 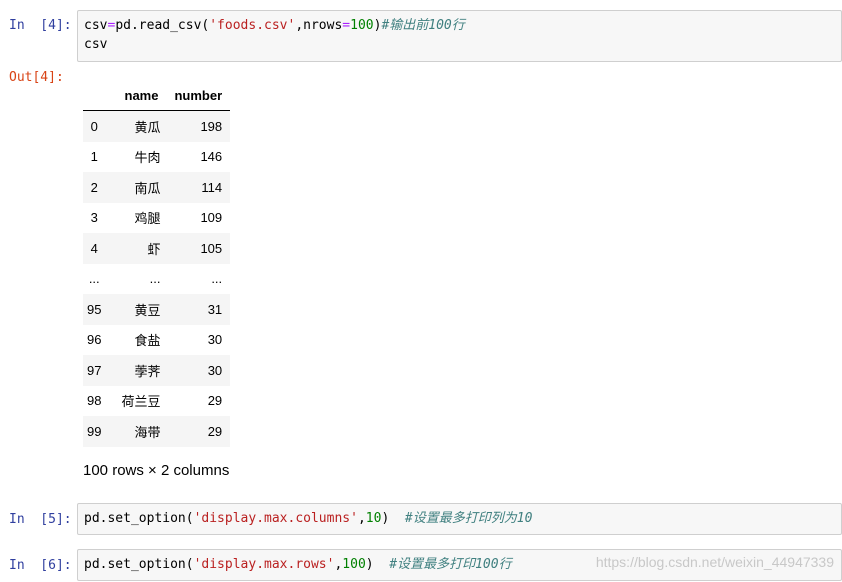 I want to click on code-token: 10, so click(x=373, y=518).